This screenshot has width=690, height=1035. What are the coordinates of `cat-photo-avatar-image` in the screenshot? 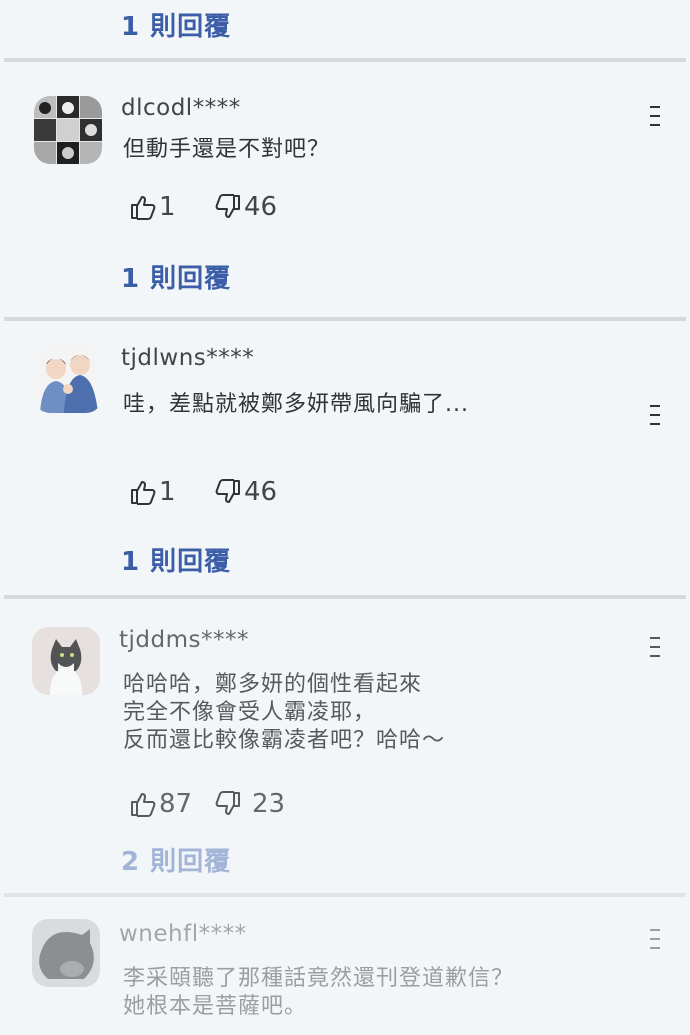 It's located at (66, 661).